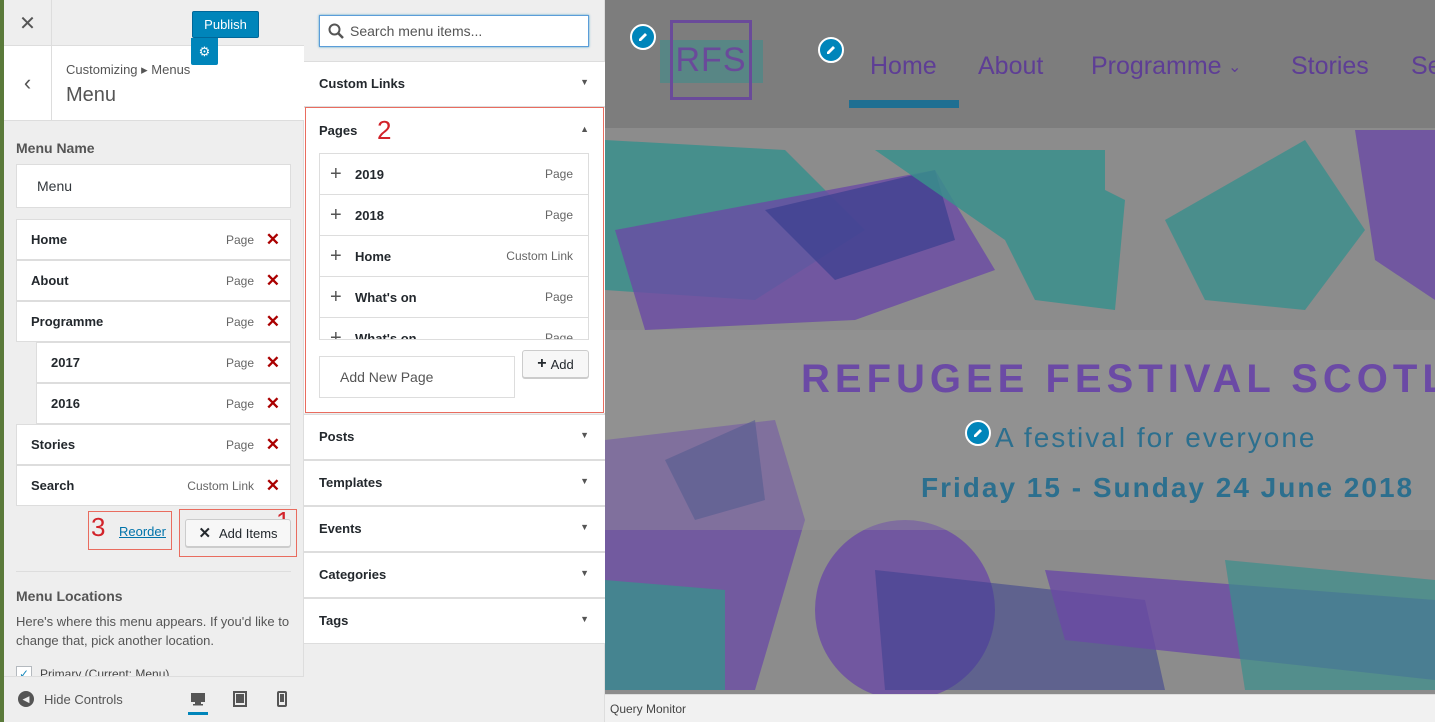  What do you see at coordinates (225, 24) in the screenshot?
I see `publish-button: Publish` at bounding box center [225, 24].